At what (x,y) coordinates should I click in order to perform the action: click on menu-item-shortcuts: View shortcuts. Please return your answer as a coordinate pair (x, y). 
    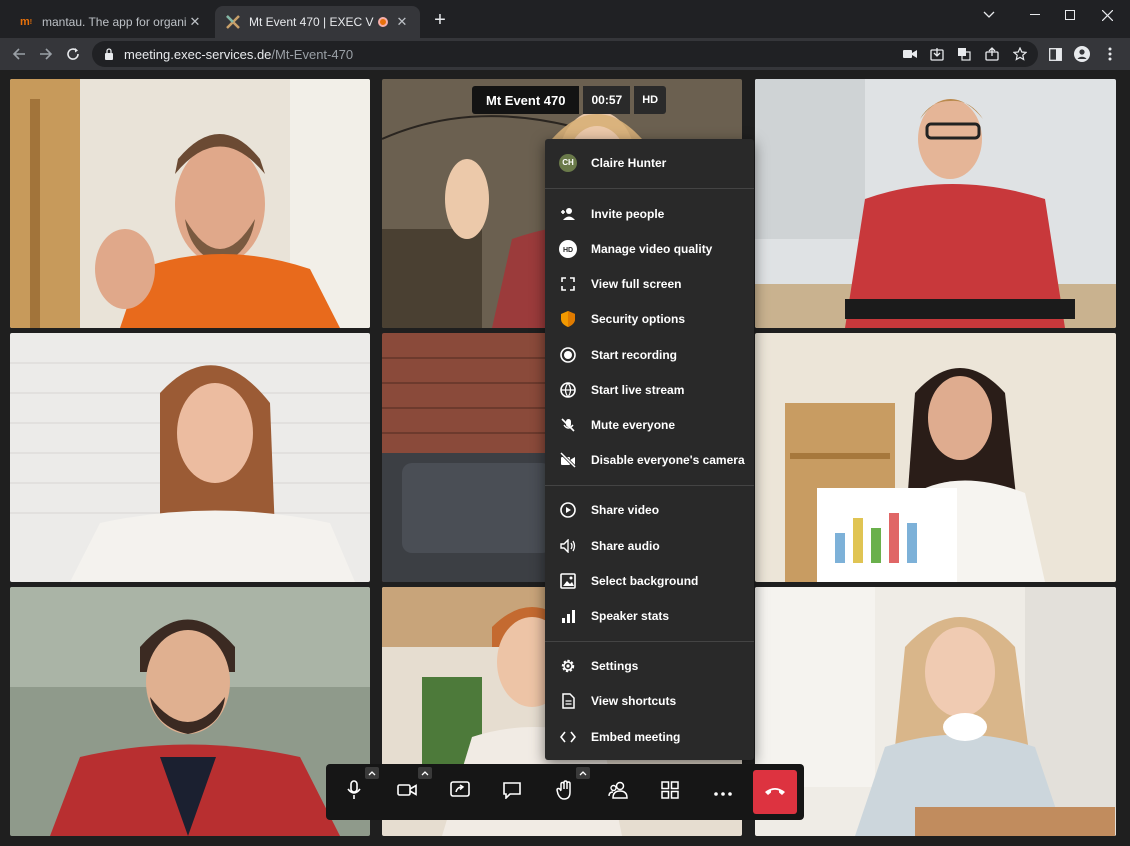
    Looking at the image, I should click on (649, 700).